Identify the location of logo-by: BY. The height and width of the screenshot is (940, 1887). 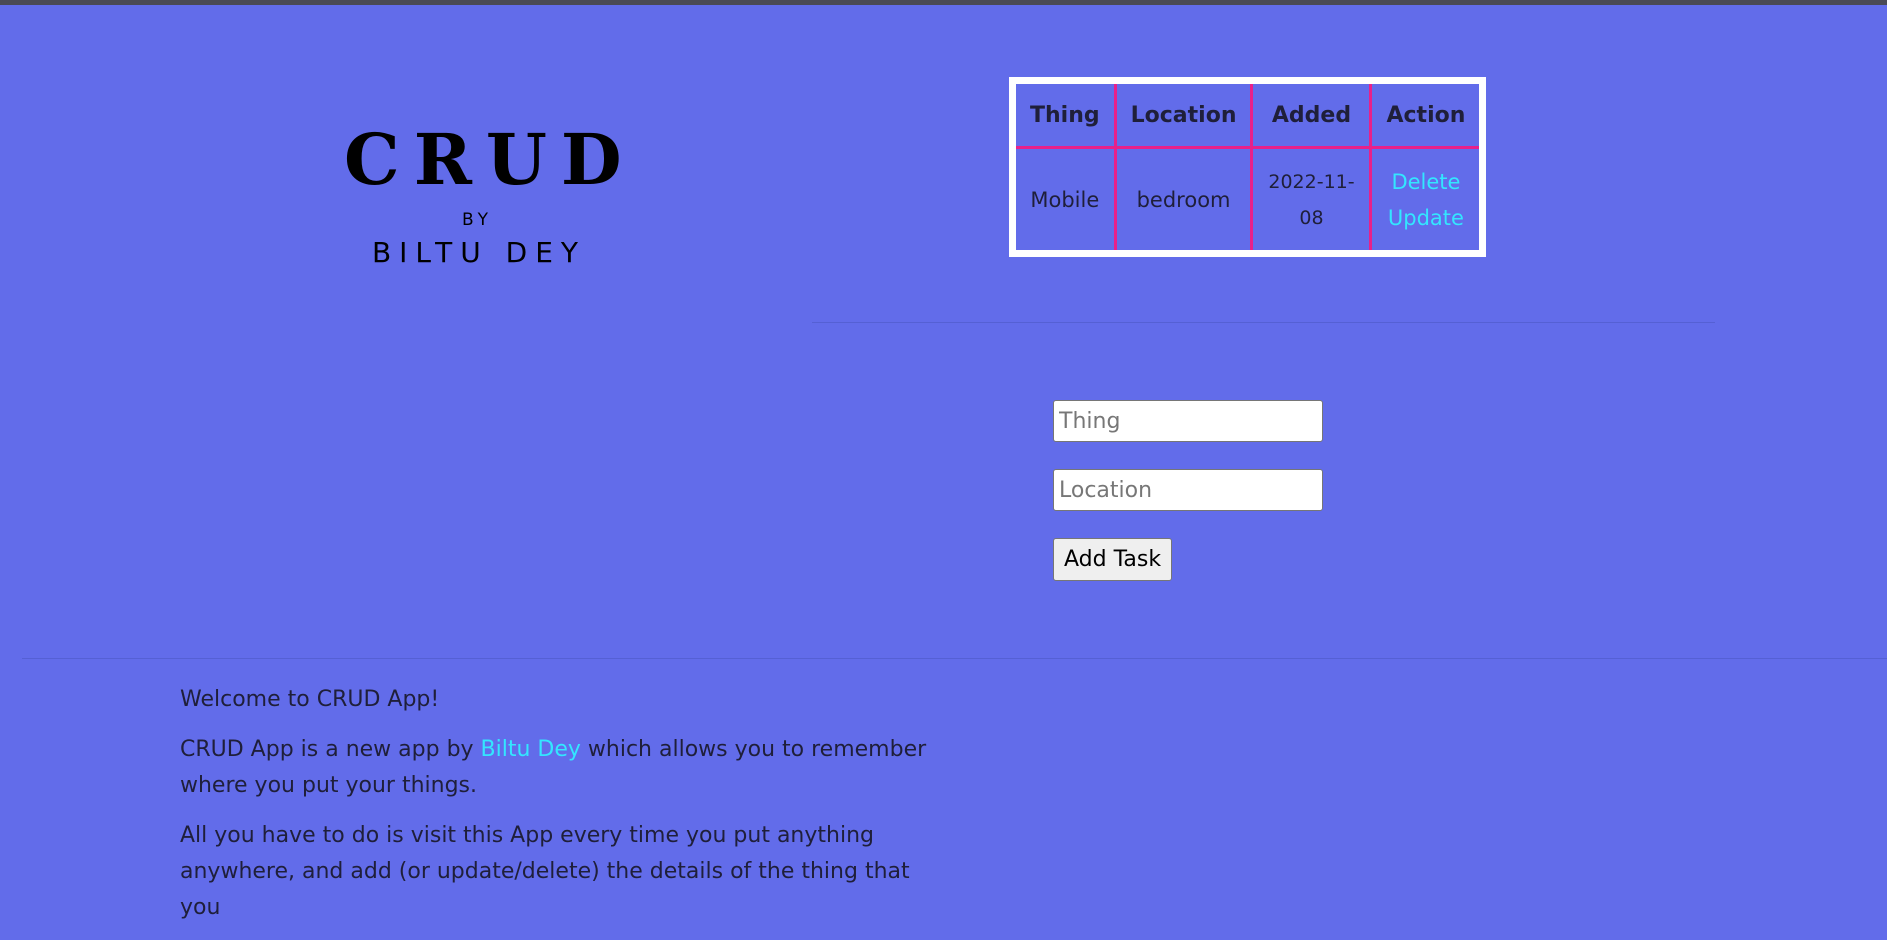
(477, 220).